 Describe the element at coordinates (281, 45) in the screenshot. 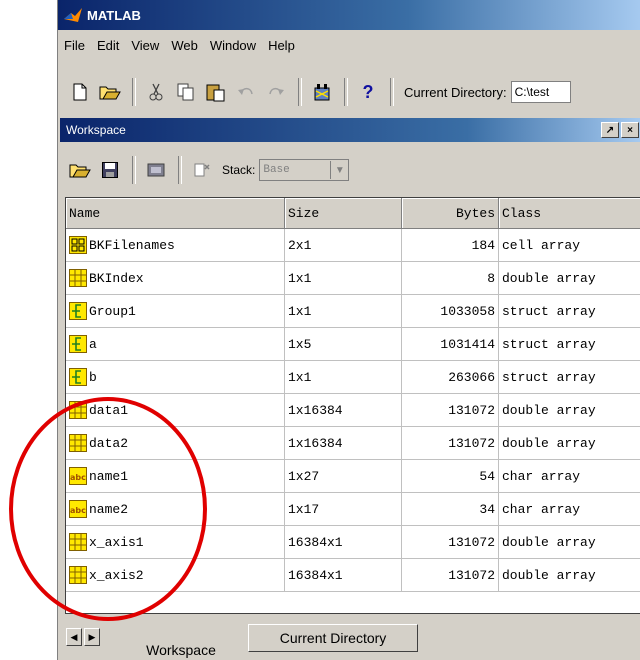

I see `menu-help: Help` at that location.